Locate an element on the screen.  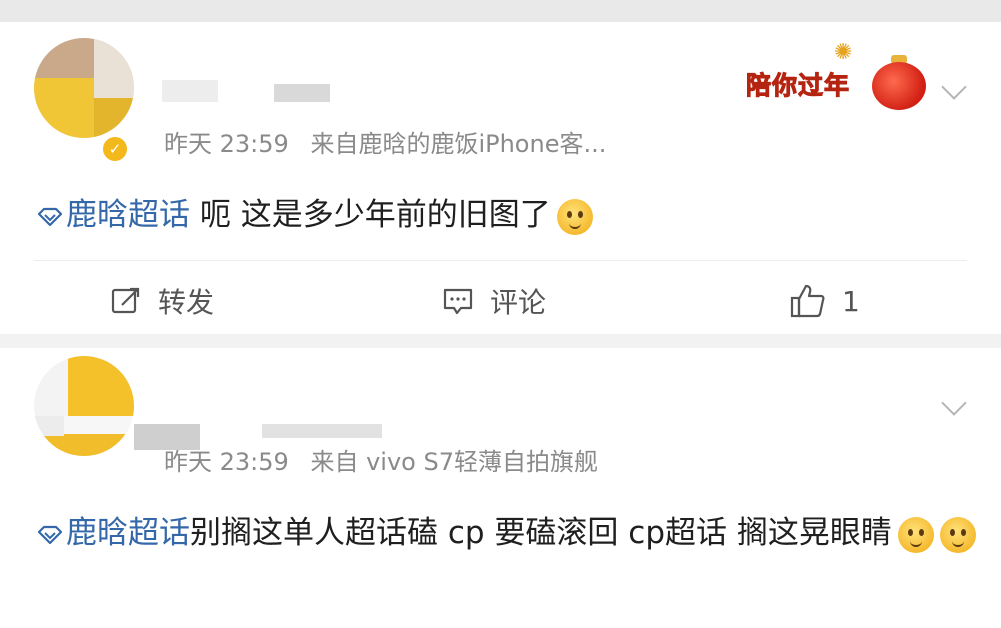
divider is located at coordinates (500, 260).